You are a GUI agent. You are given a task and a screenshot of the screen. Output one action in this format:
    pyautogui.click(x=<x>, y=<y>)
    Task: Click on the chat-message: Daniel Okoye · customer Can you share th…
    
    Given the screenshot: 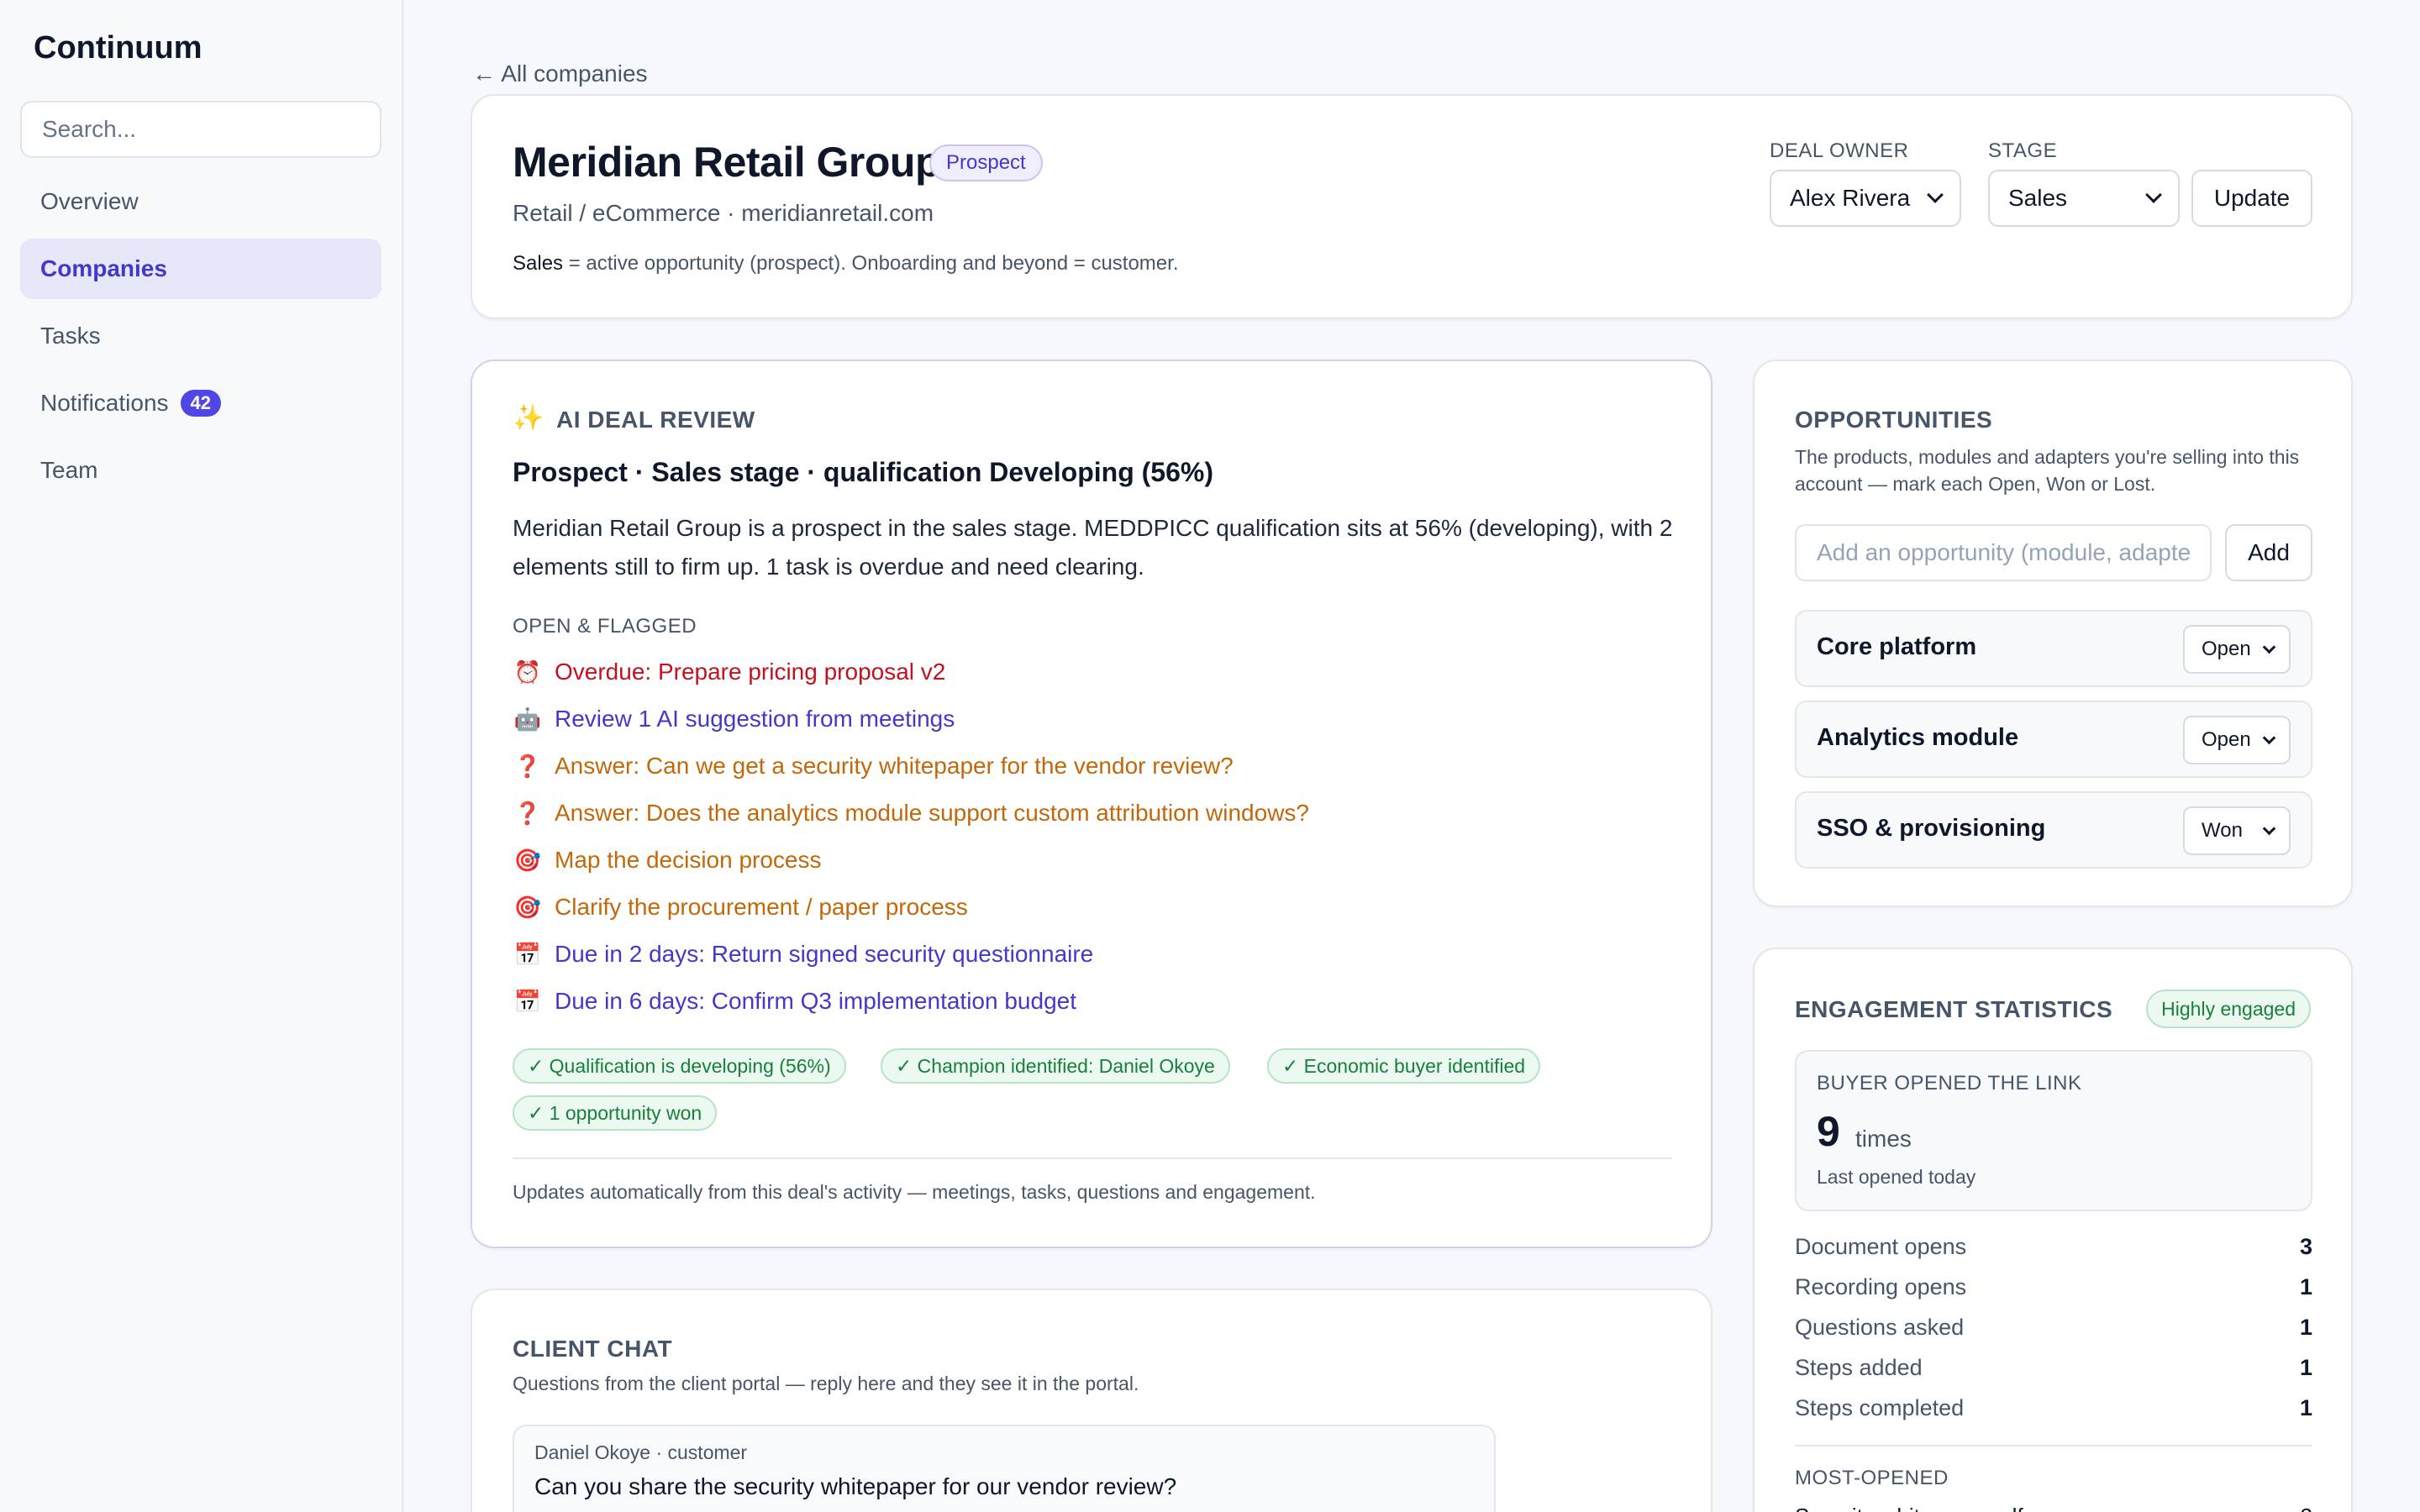 What is the action you would take?
    pyautogui.click(x=1004, y=1468)
    